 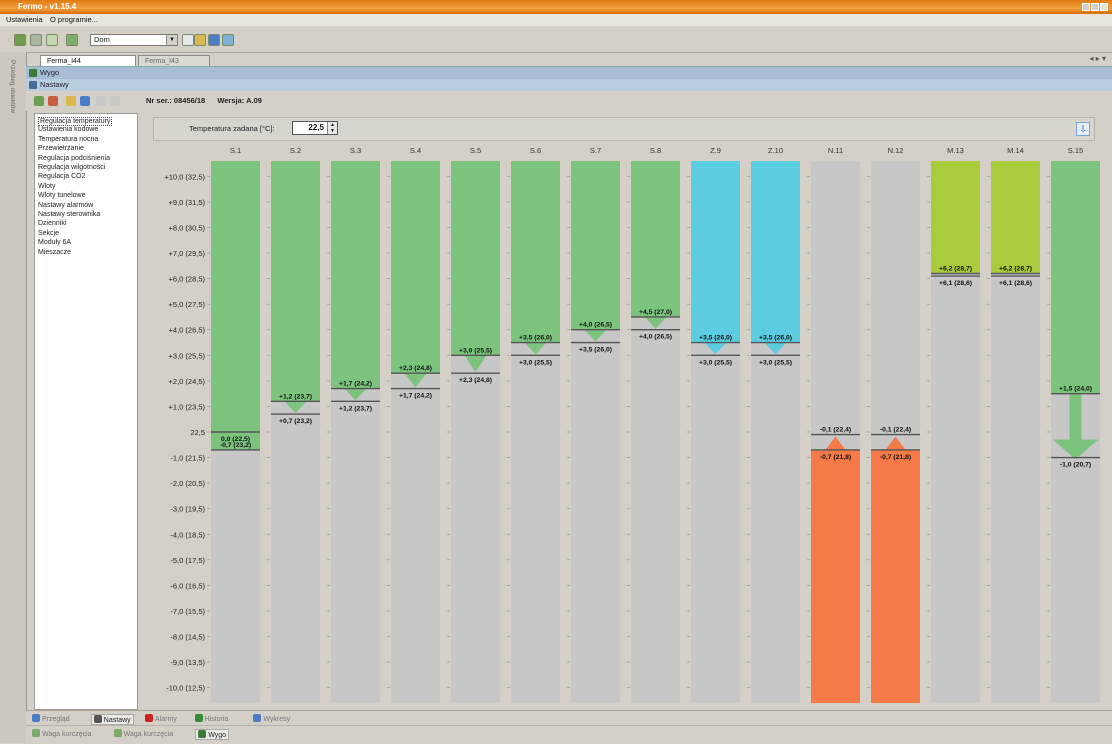 I want to click on nav-item: Regulacja temperatury, so click(x=75, y=121).